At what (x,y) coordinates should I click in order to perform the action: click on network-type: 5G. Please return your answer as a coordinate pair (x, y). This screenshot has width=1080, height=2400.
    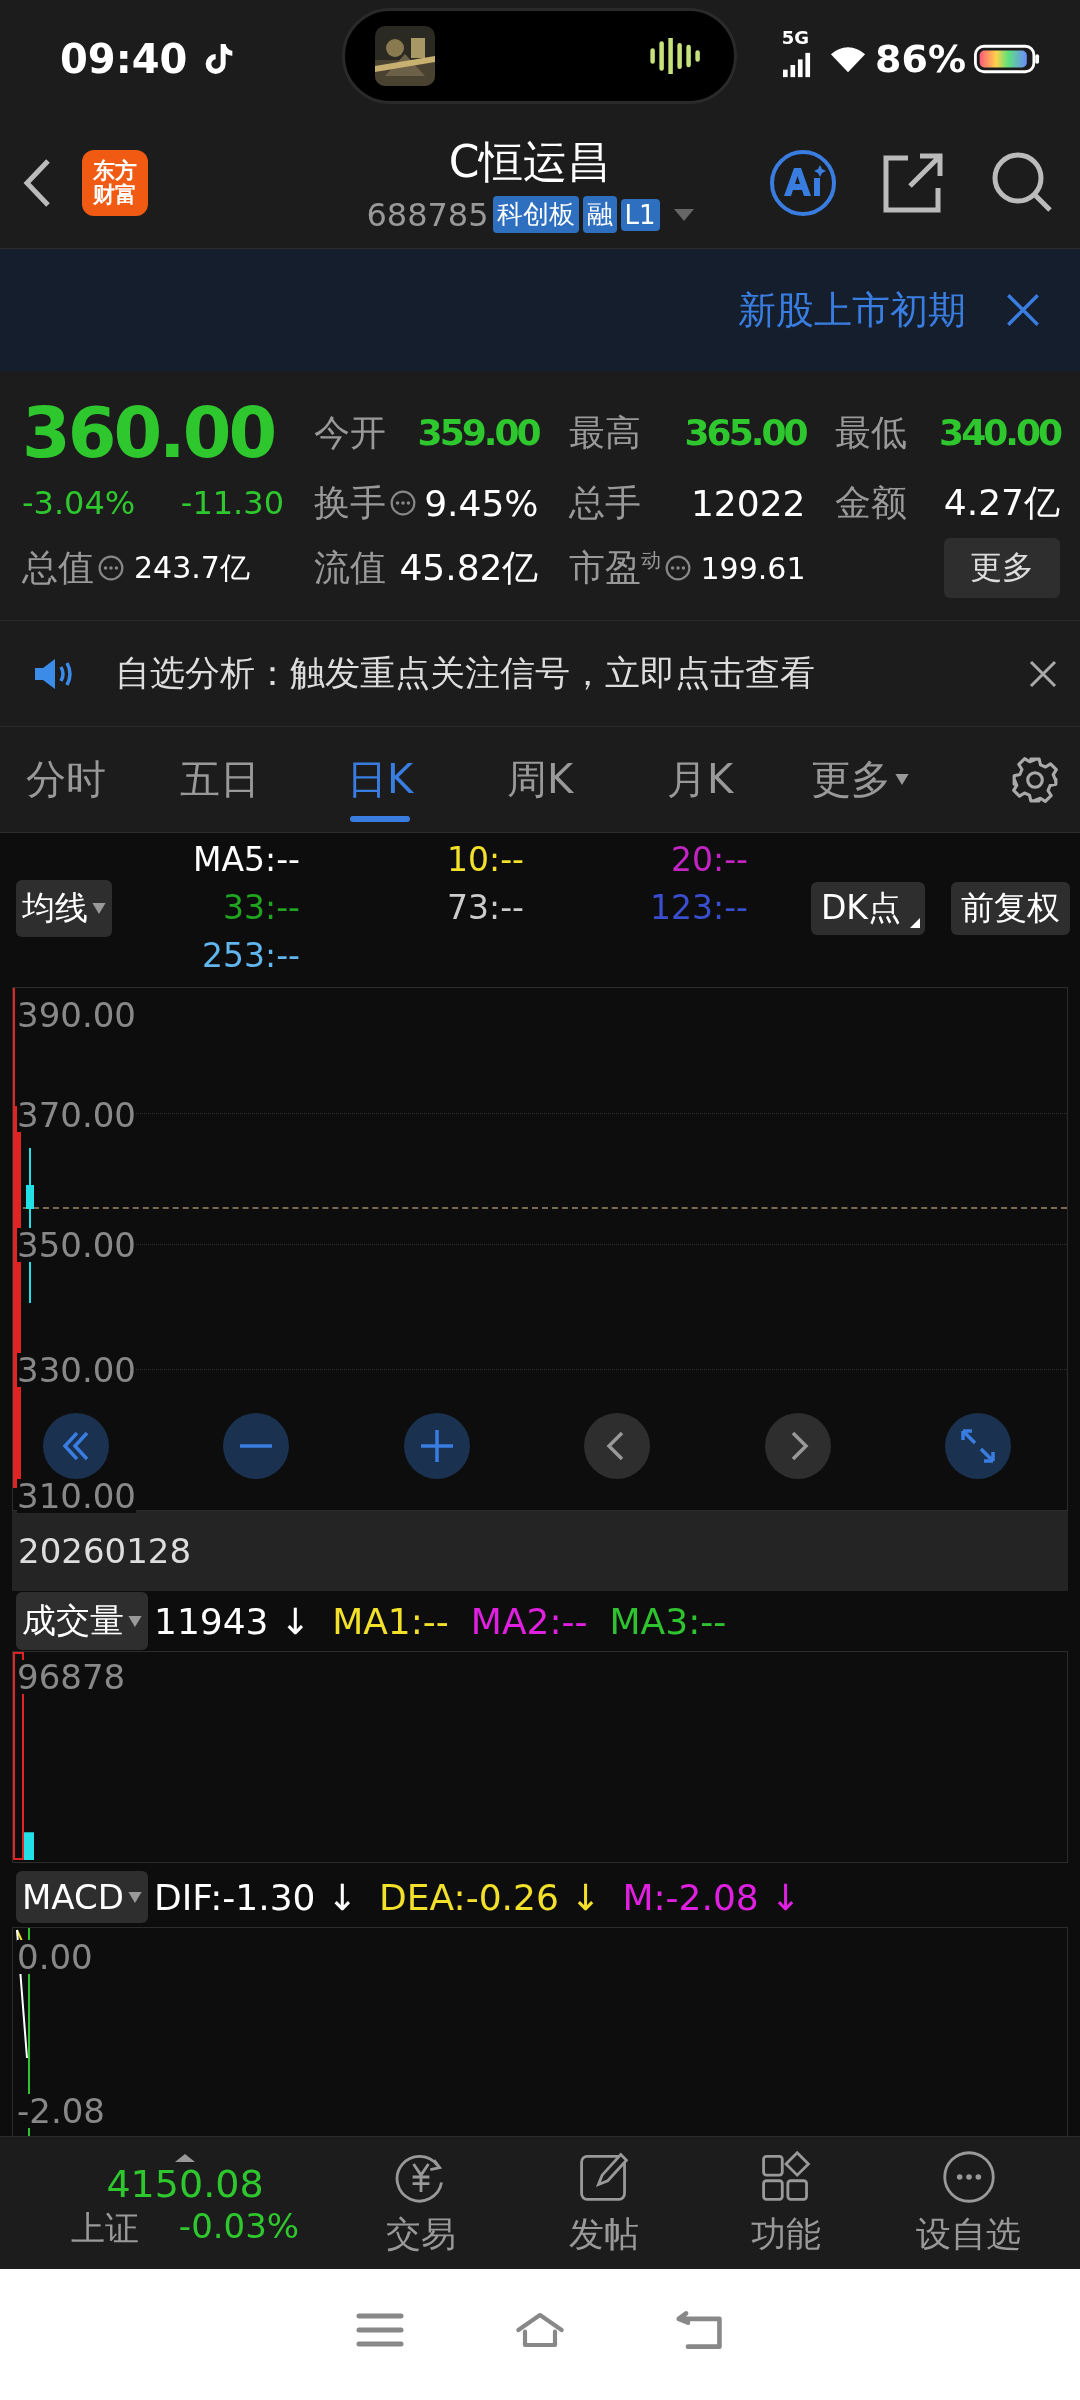
    Looking at the image, I should click on (795, 37).